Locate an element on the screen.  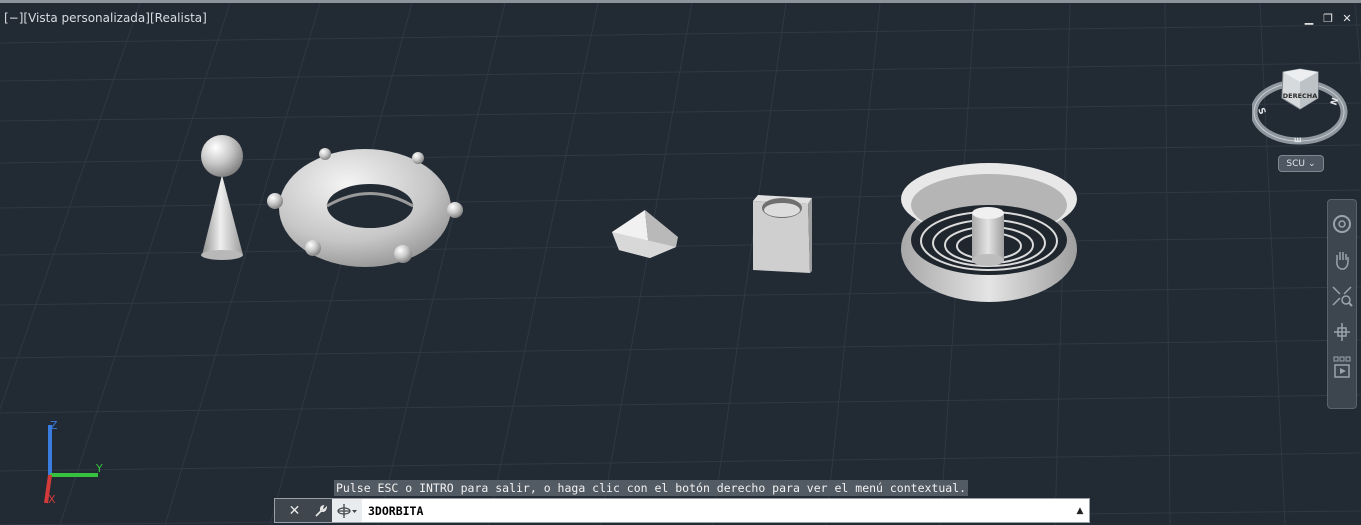
recent-commands-button is located at coordinates (347, 510).